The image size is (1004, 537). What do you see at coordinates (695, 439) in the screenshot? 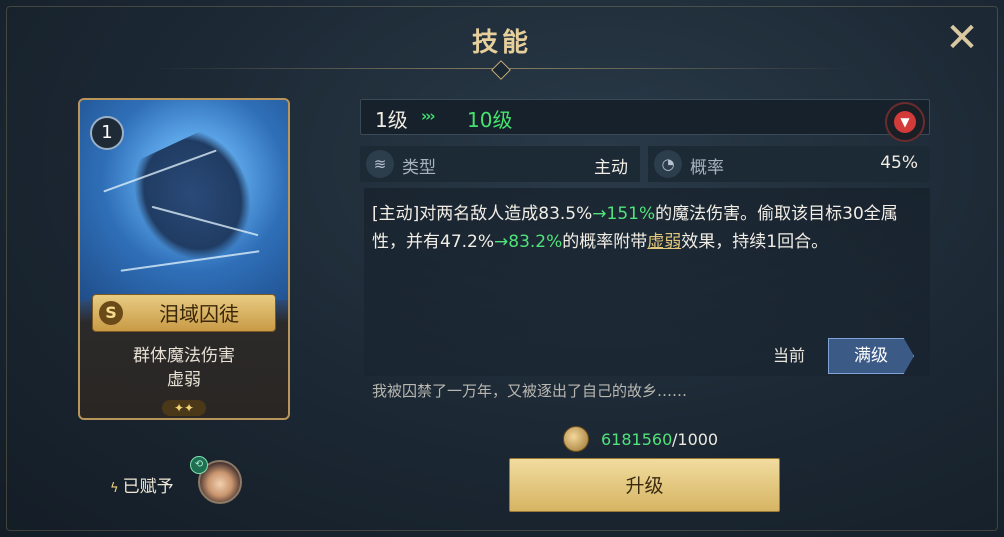
I see `cost-need: /1000` at bounding box center [695, 439].